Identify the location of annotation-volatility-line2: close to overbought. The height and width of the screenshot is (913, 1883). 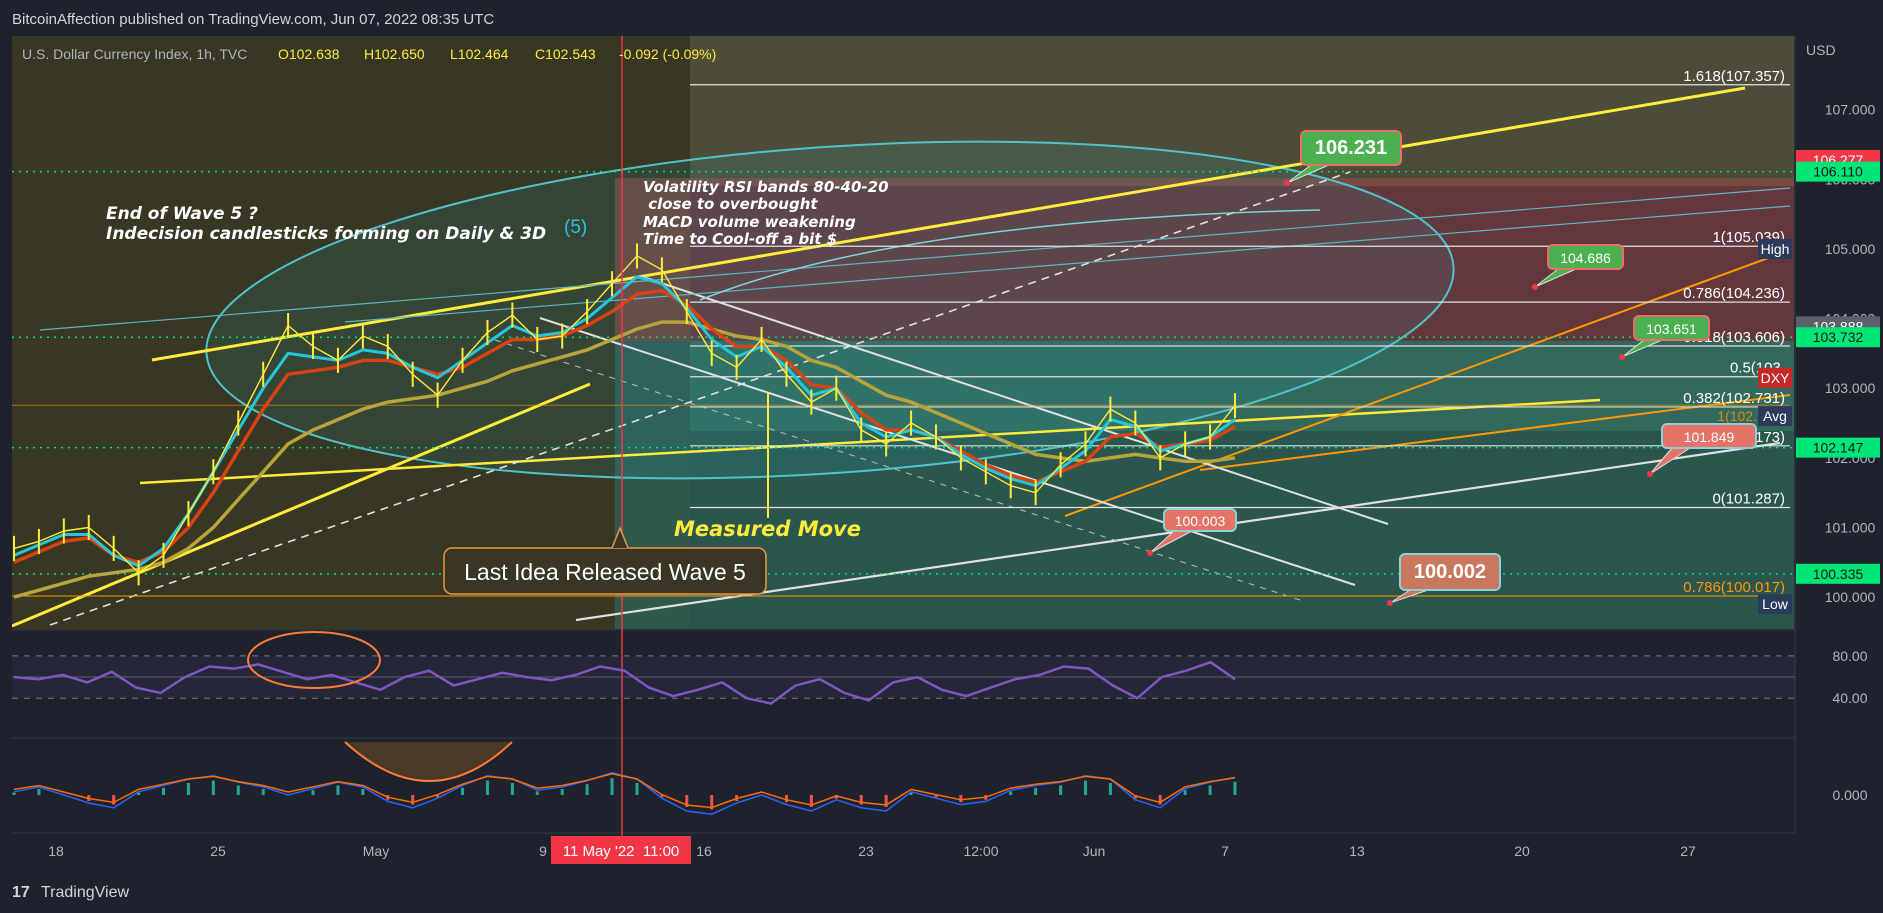
(730, 204).